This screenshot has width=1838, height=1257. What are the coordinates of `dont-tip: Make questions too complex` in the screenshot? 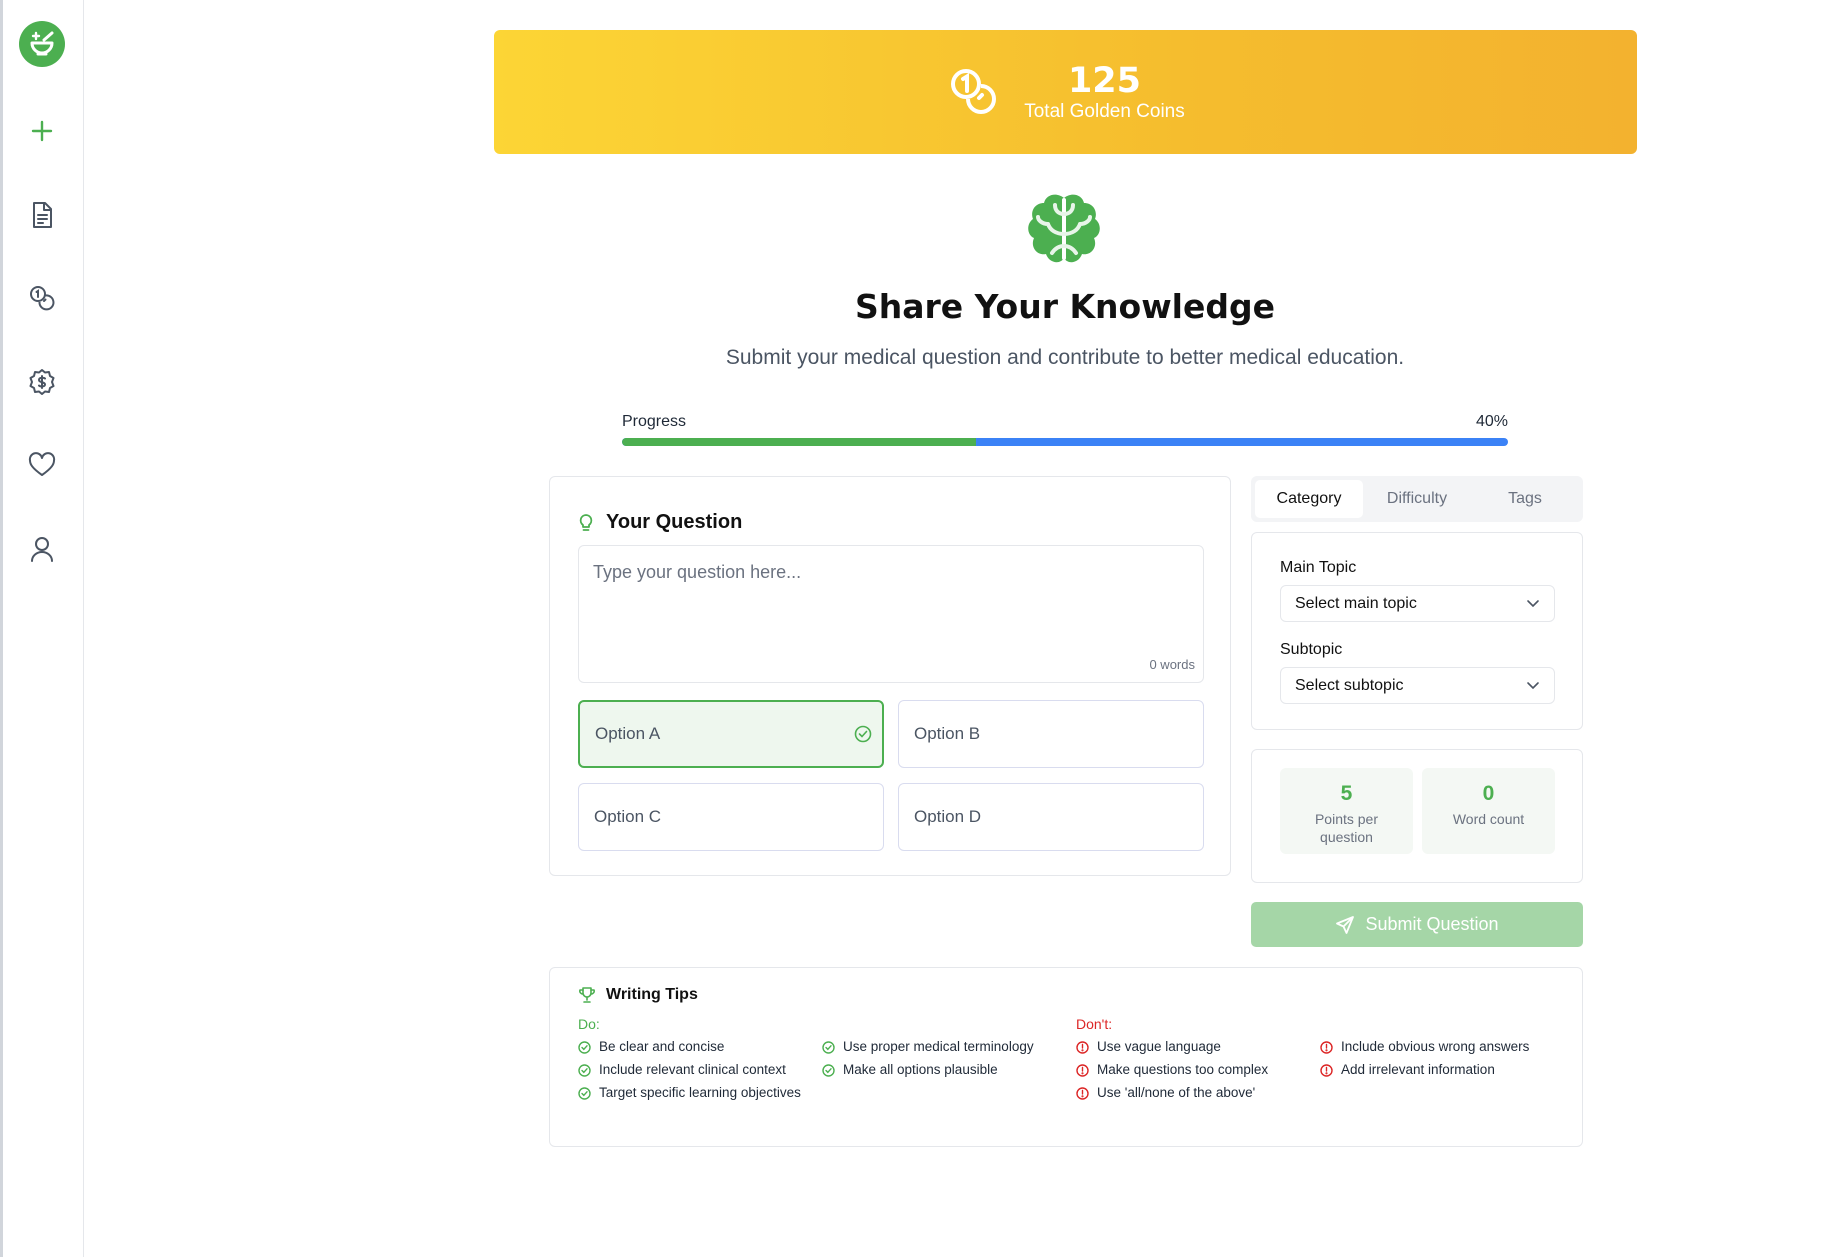 It's located at (1191, 1070).